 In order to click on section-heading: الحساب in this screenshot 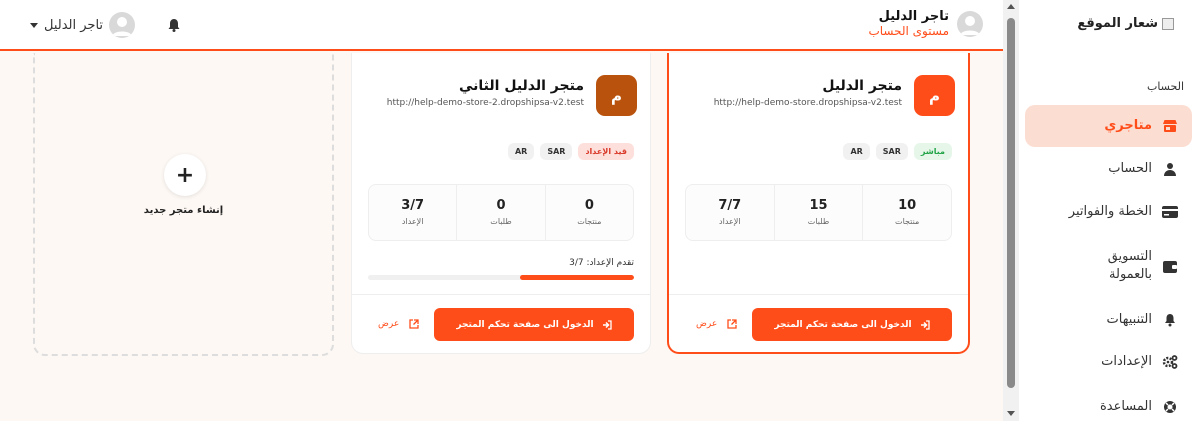, I will do `click(1165, 86)`.